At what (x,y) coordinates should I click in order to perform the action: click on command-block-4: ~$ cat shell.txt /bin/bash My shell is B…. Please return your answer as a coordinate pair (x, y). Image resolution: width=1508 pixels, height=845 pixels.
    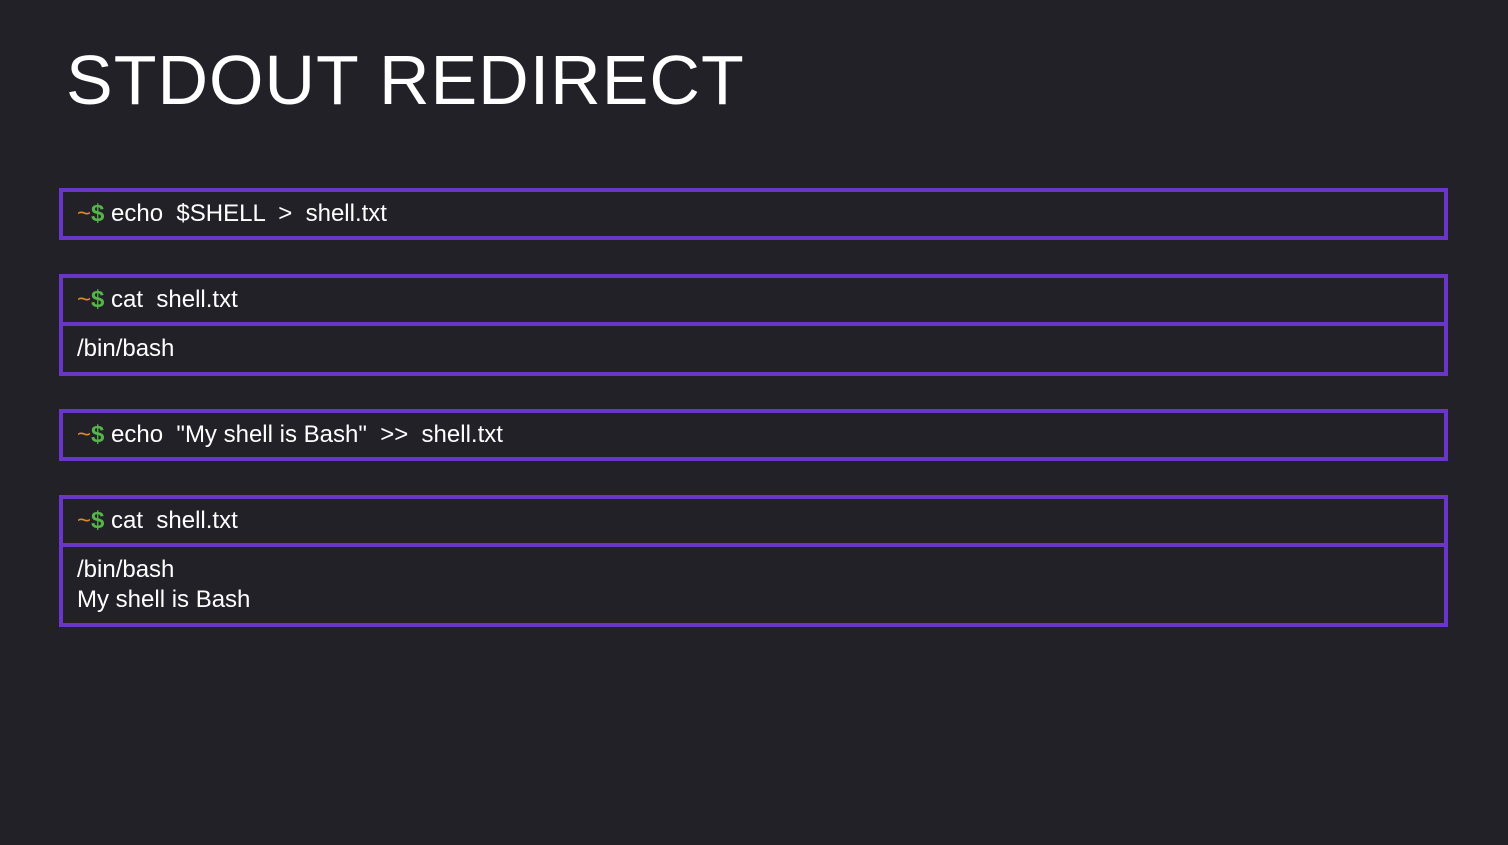
    Looking at the image, I should click on (753, 561).